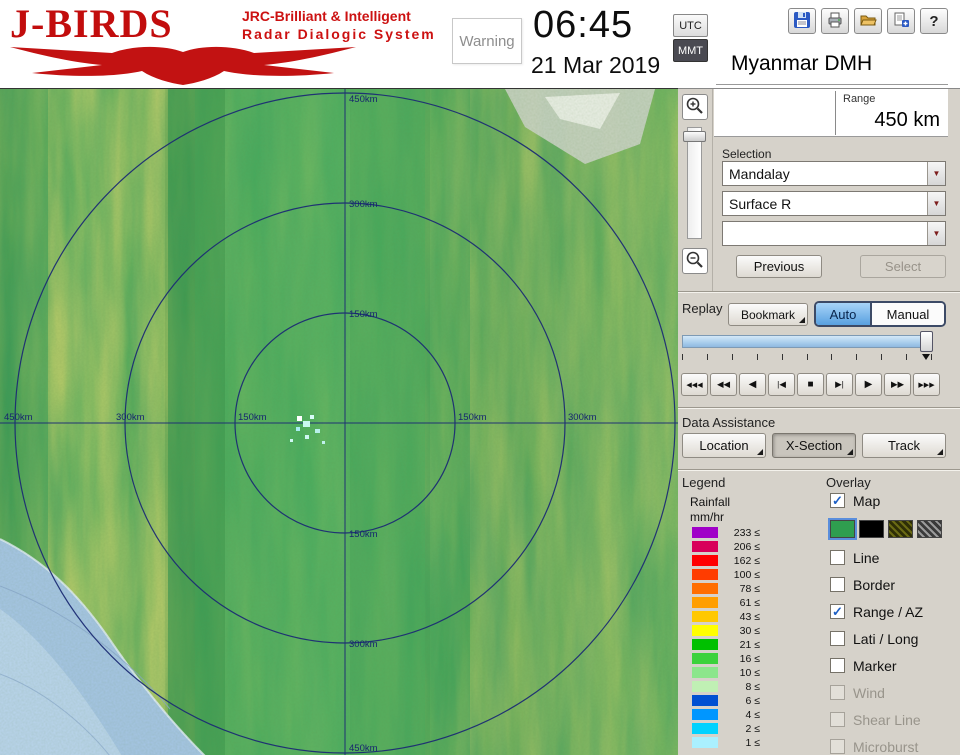  What do you see at coordinates (724, 445) in the screenshot?
I see `assist-location-button: Location` at bounding box center [724, 445].